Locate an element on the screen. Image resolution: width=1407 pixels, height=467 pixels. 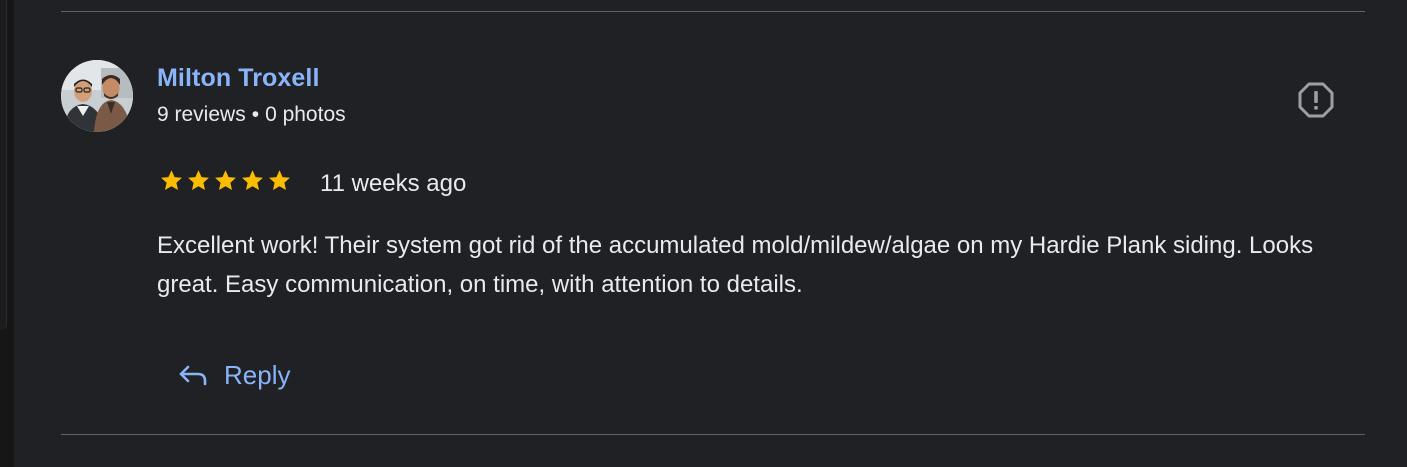
report-review-button is located at coordinates (1316, 100).